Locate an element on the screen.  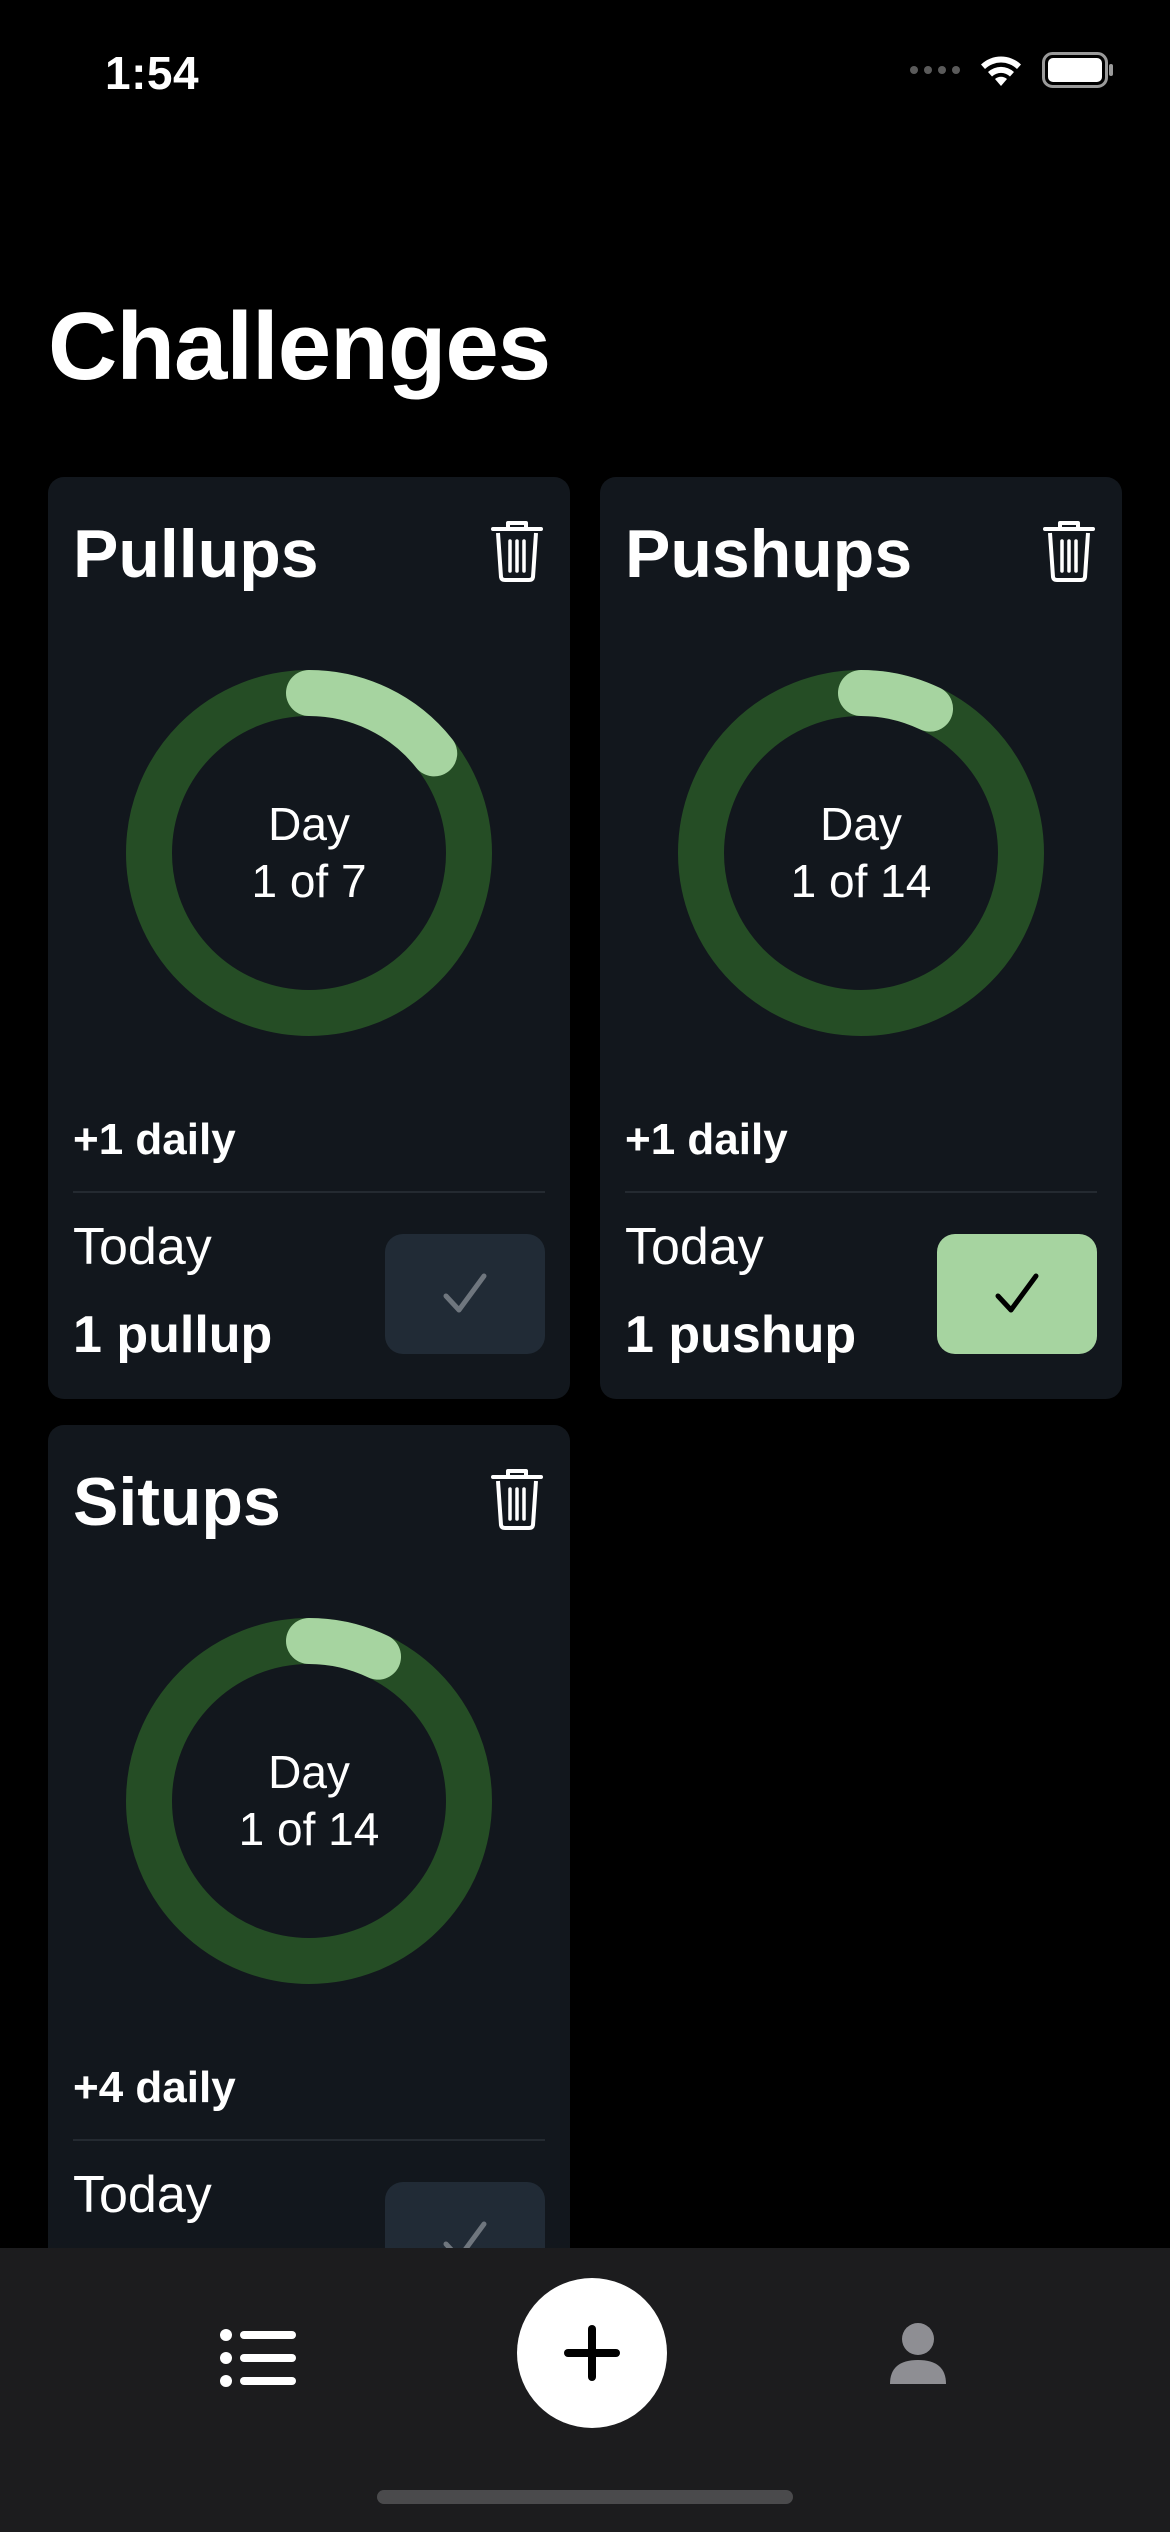
add-challenge-button is located at coordinates (592, 2353).